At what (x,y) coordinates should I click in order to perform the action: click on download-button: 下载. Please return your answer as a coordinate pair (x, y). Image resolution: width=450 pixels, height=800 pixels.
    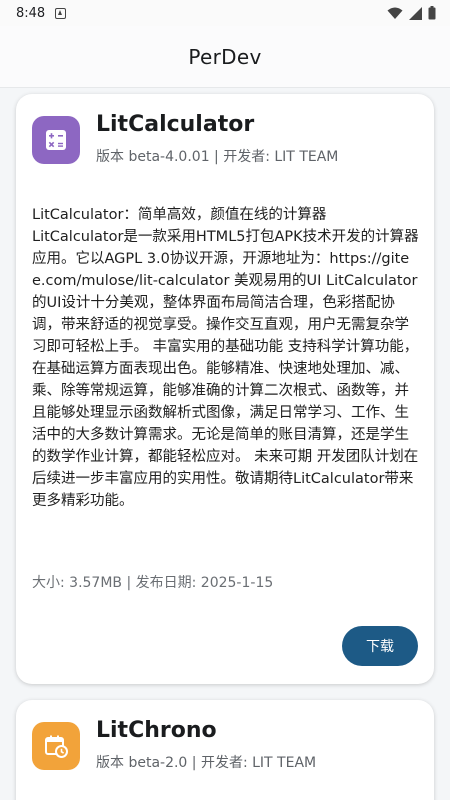
    Looking at the image, I should click on (380, 646).